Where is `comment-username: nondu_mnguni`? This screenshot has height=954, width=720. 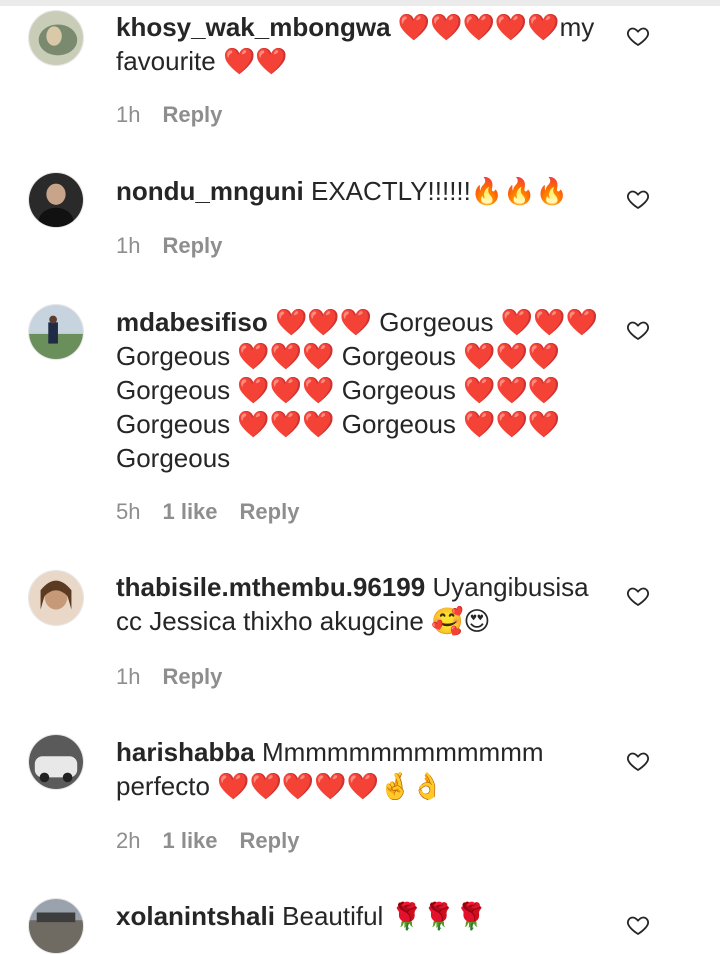 comment-username: nondu_mnguni is located at coordinates (210, 191).